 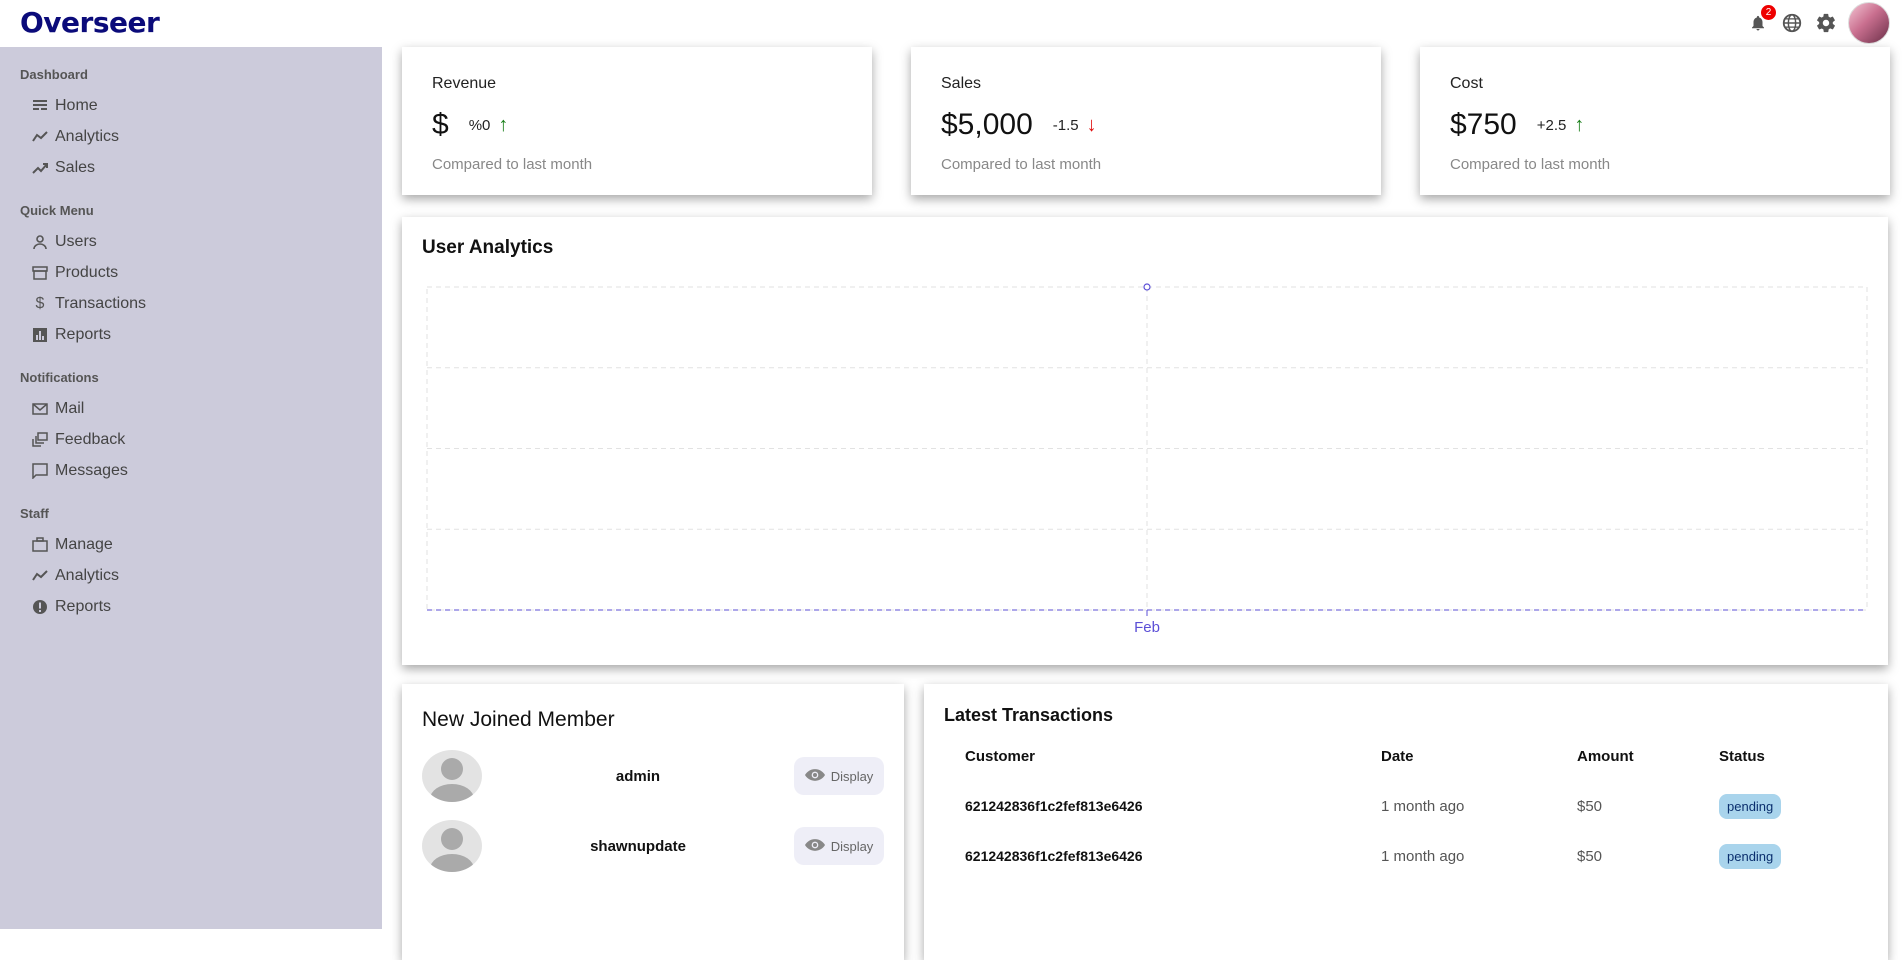 What do you see at coordinates (191, 544) in the screenshot?
I see `sidebar-item-manage: Manage` at bounding box center [191, 544].